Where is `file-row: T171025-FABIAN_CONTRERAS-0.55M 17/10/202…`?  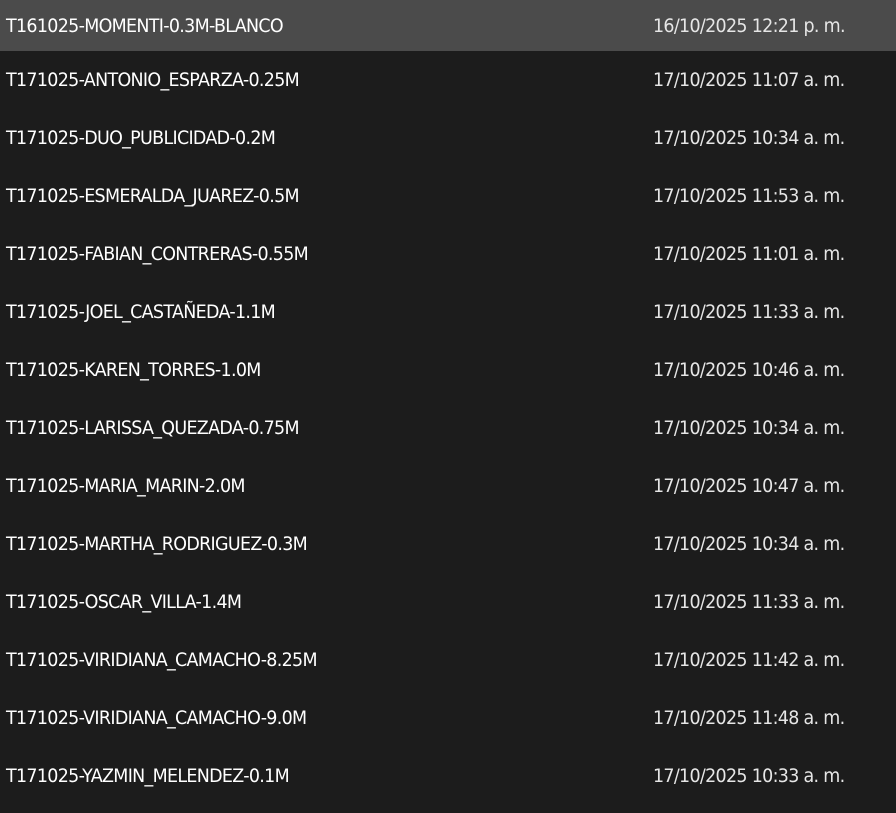
file-row: T171025-FABIAN_CONTRERAS-0.55M 17/10/202… is located at coordinates (448, 254).